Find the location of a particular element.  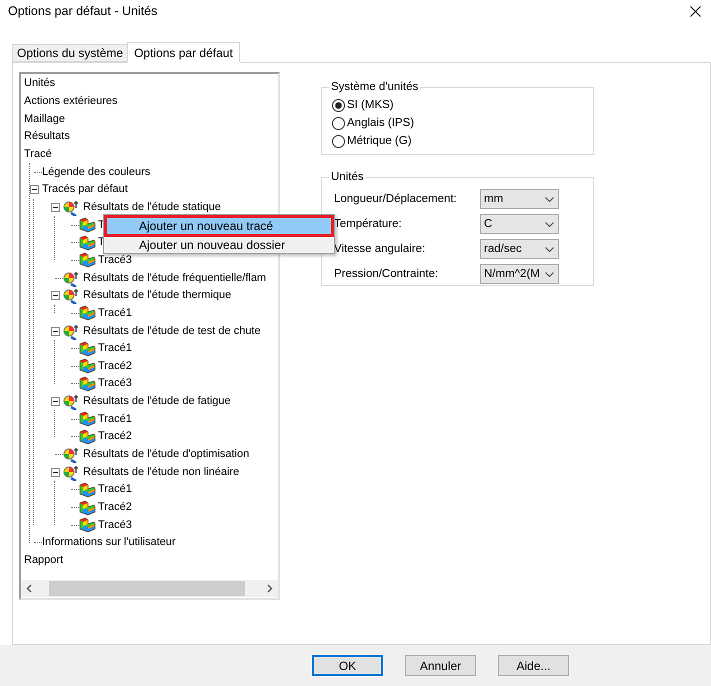

scroll-right-icon is located at coordinates (270, 588).